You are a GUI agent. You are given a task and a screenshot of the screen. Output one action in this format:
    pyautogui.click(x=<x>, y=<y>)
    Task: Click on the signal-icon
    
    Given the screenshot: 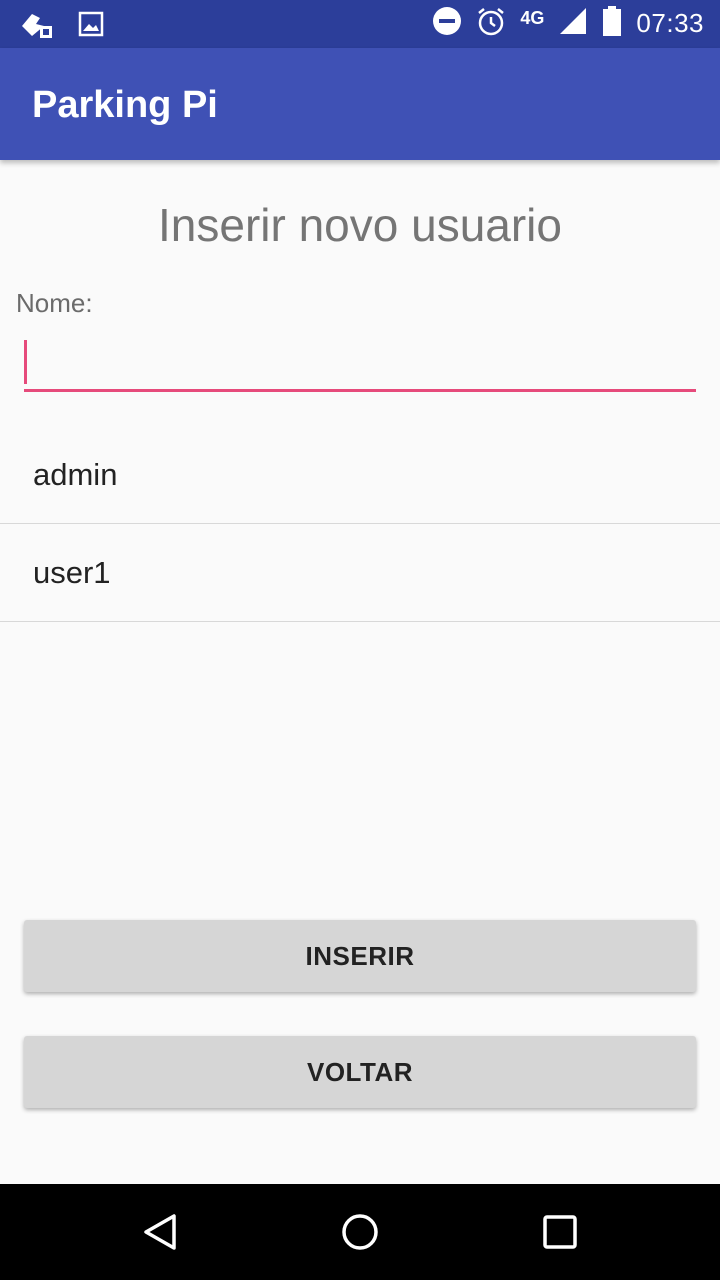 What is the action you would take?
    pyautogui.click(x=573, y=23)
    